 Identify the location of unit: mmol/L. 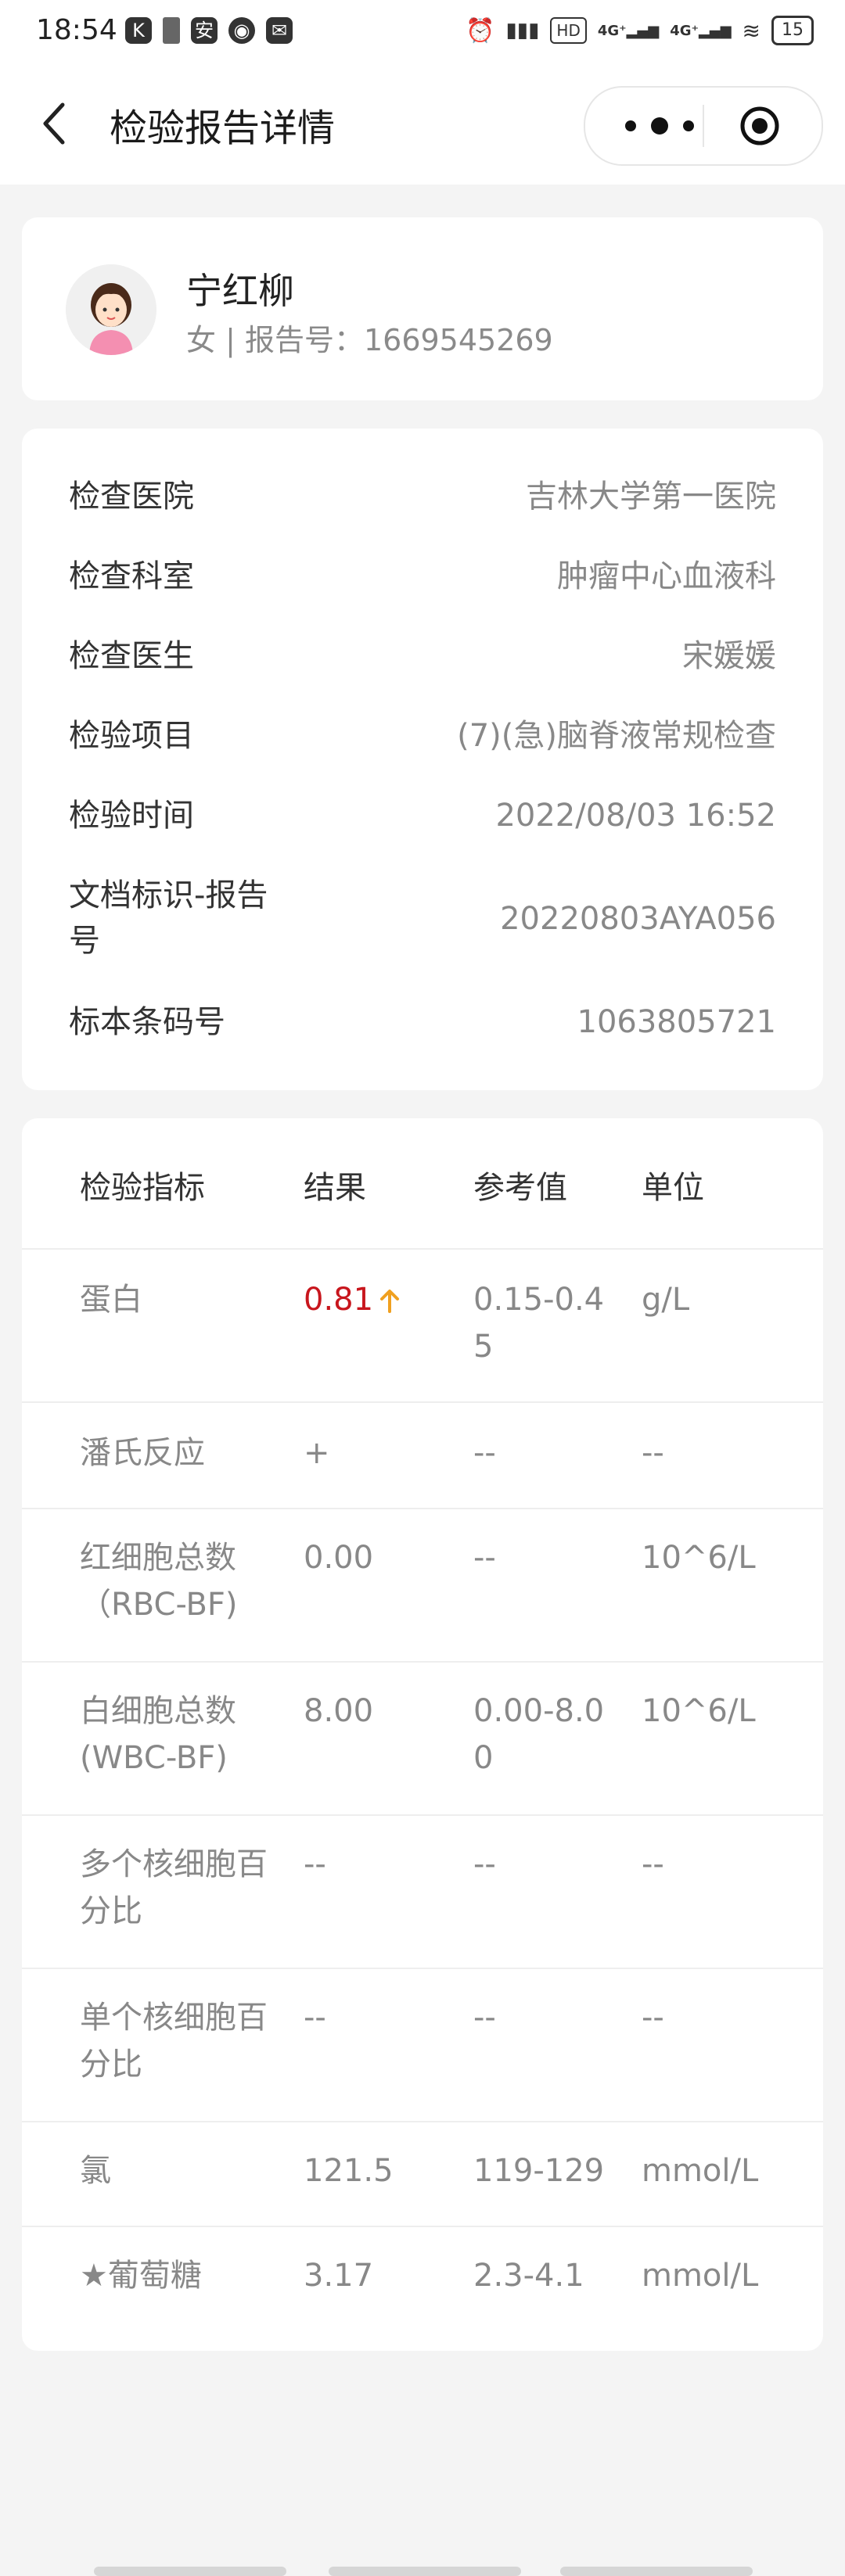
(700, 2276).